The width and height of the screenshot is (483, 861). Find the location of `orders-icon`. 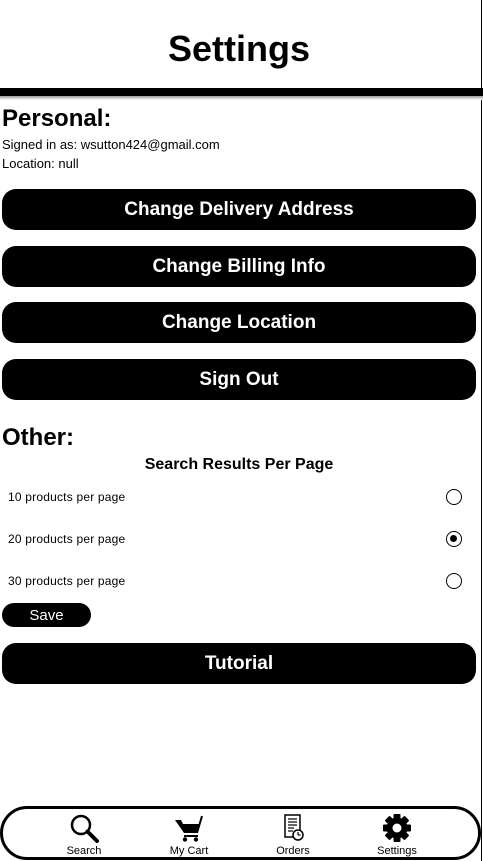

orders-icon is located at coordinates (294, 827).